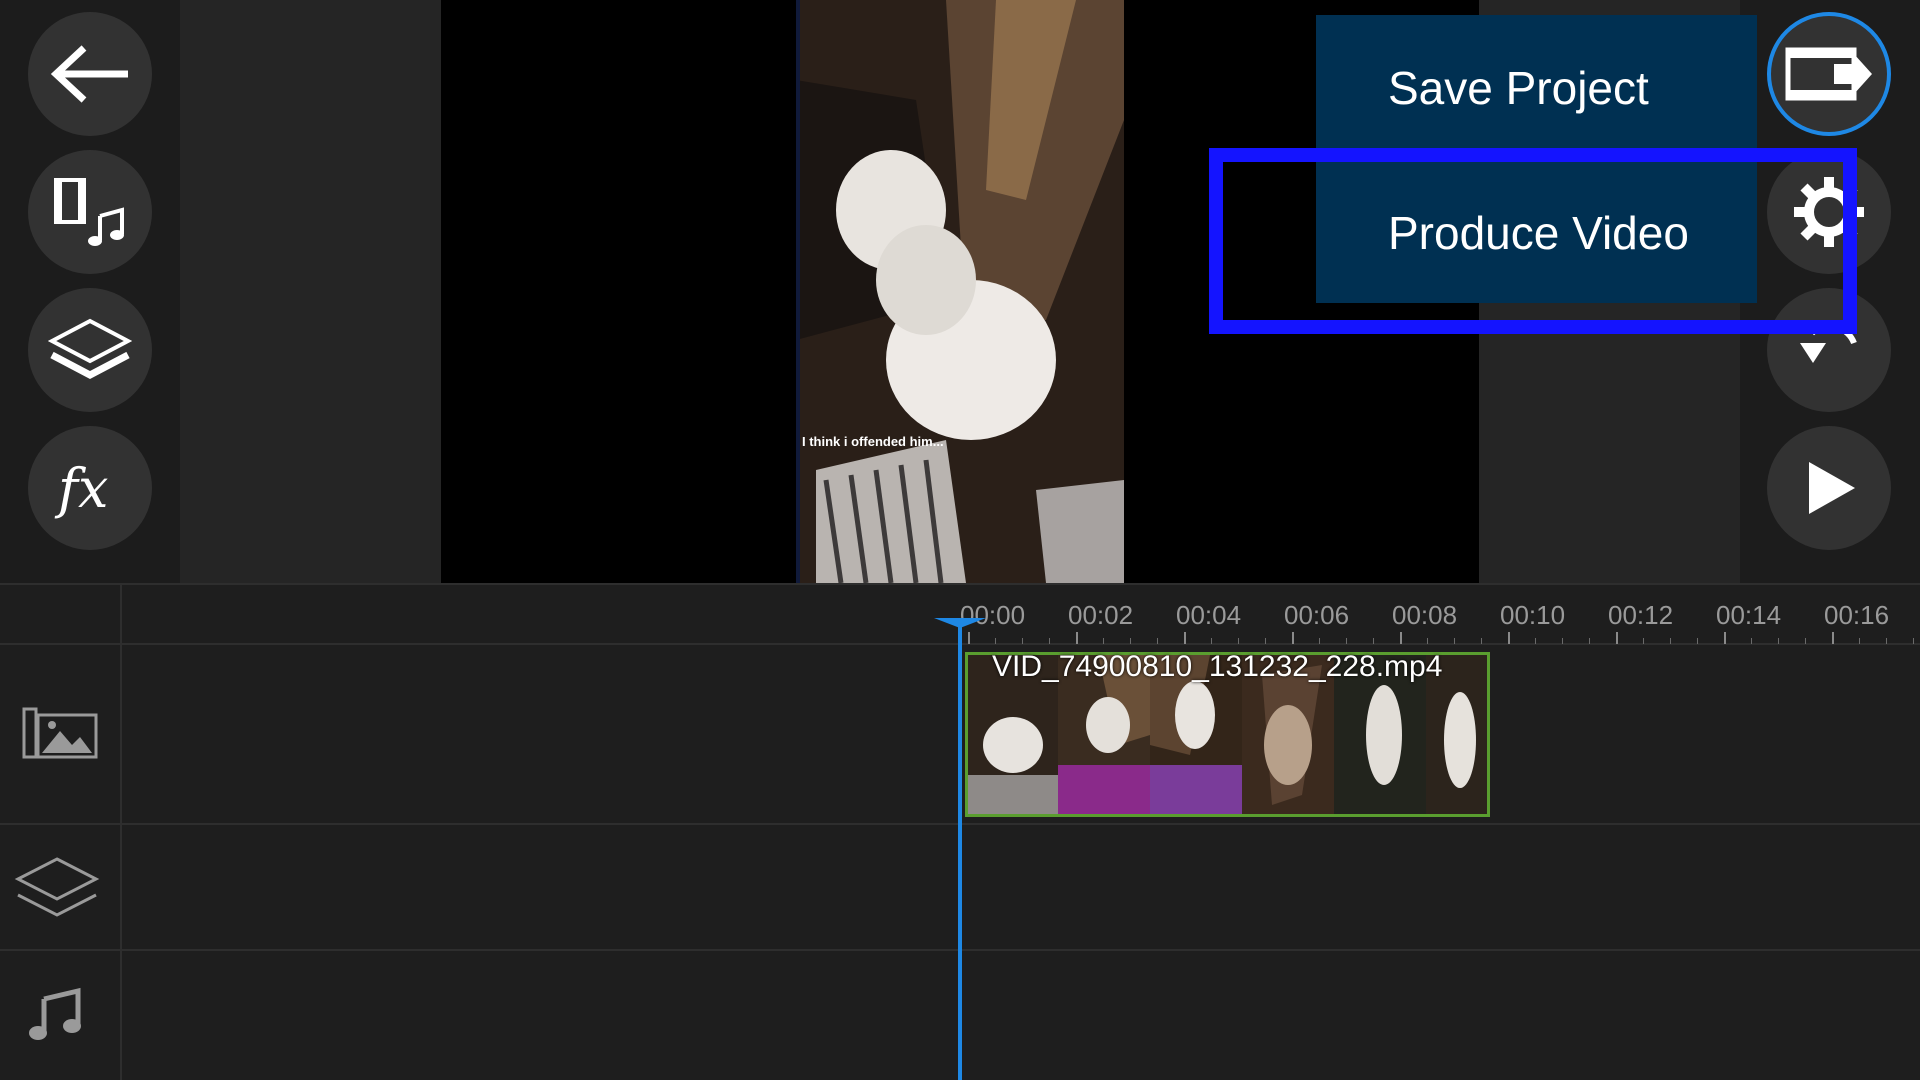 This screenshot has height=1080, width=1920. I want to click on export-film-icon, so click(1828, 74).